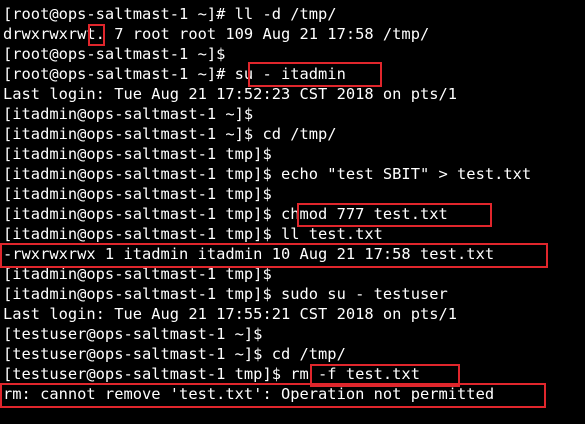 The height and width of the screenshot is (424, 585). What do you see at coordinates (170, 134) in the screenshot?
I see `terminal-line: [itadmin@ops-saltmast-1 ~]$ cd /tmp/` at bounding box center [170, 134].